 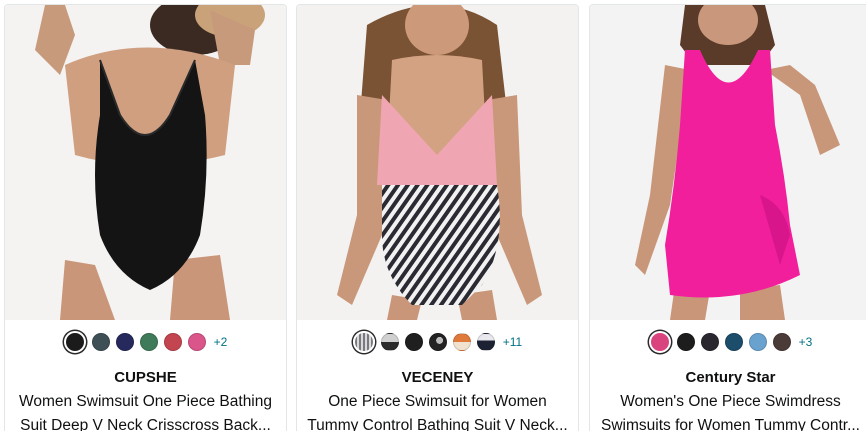 What do you see at coordinates (806, 342) in the screenshot?
I see `more-colors-link: +3` at bounding box center [806, 342].